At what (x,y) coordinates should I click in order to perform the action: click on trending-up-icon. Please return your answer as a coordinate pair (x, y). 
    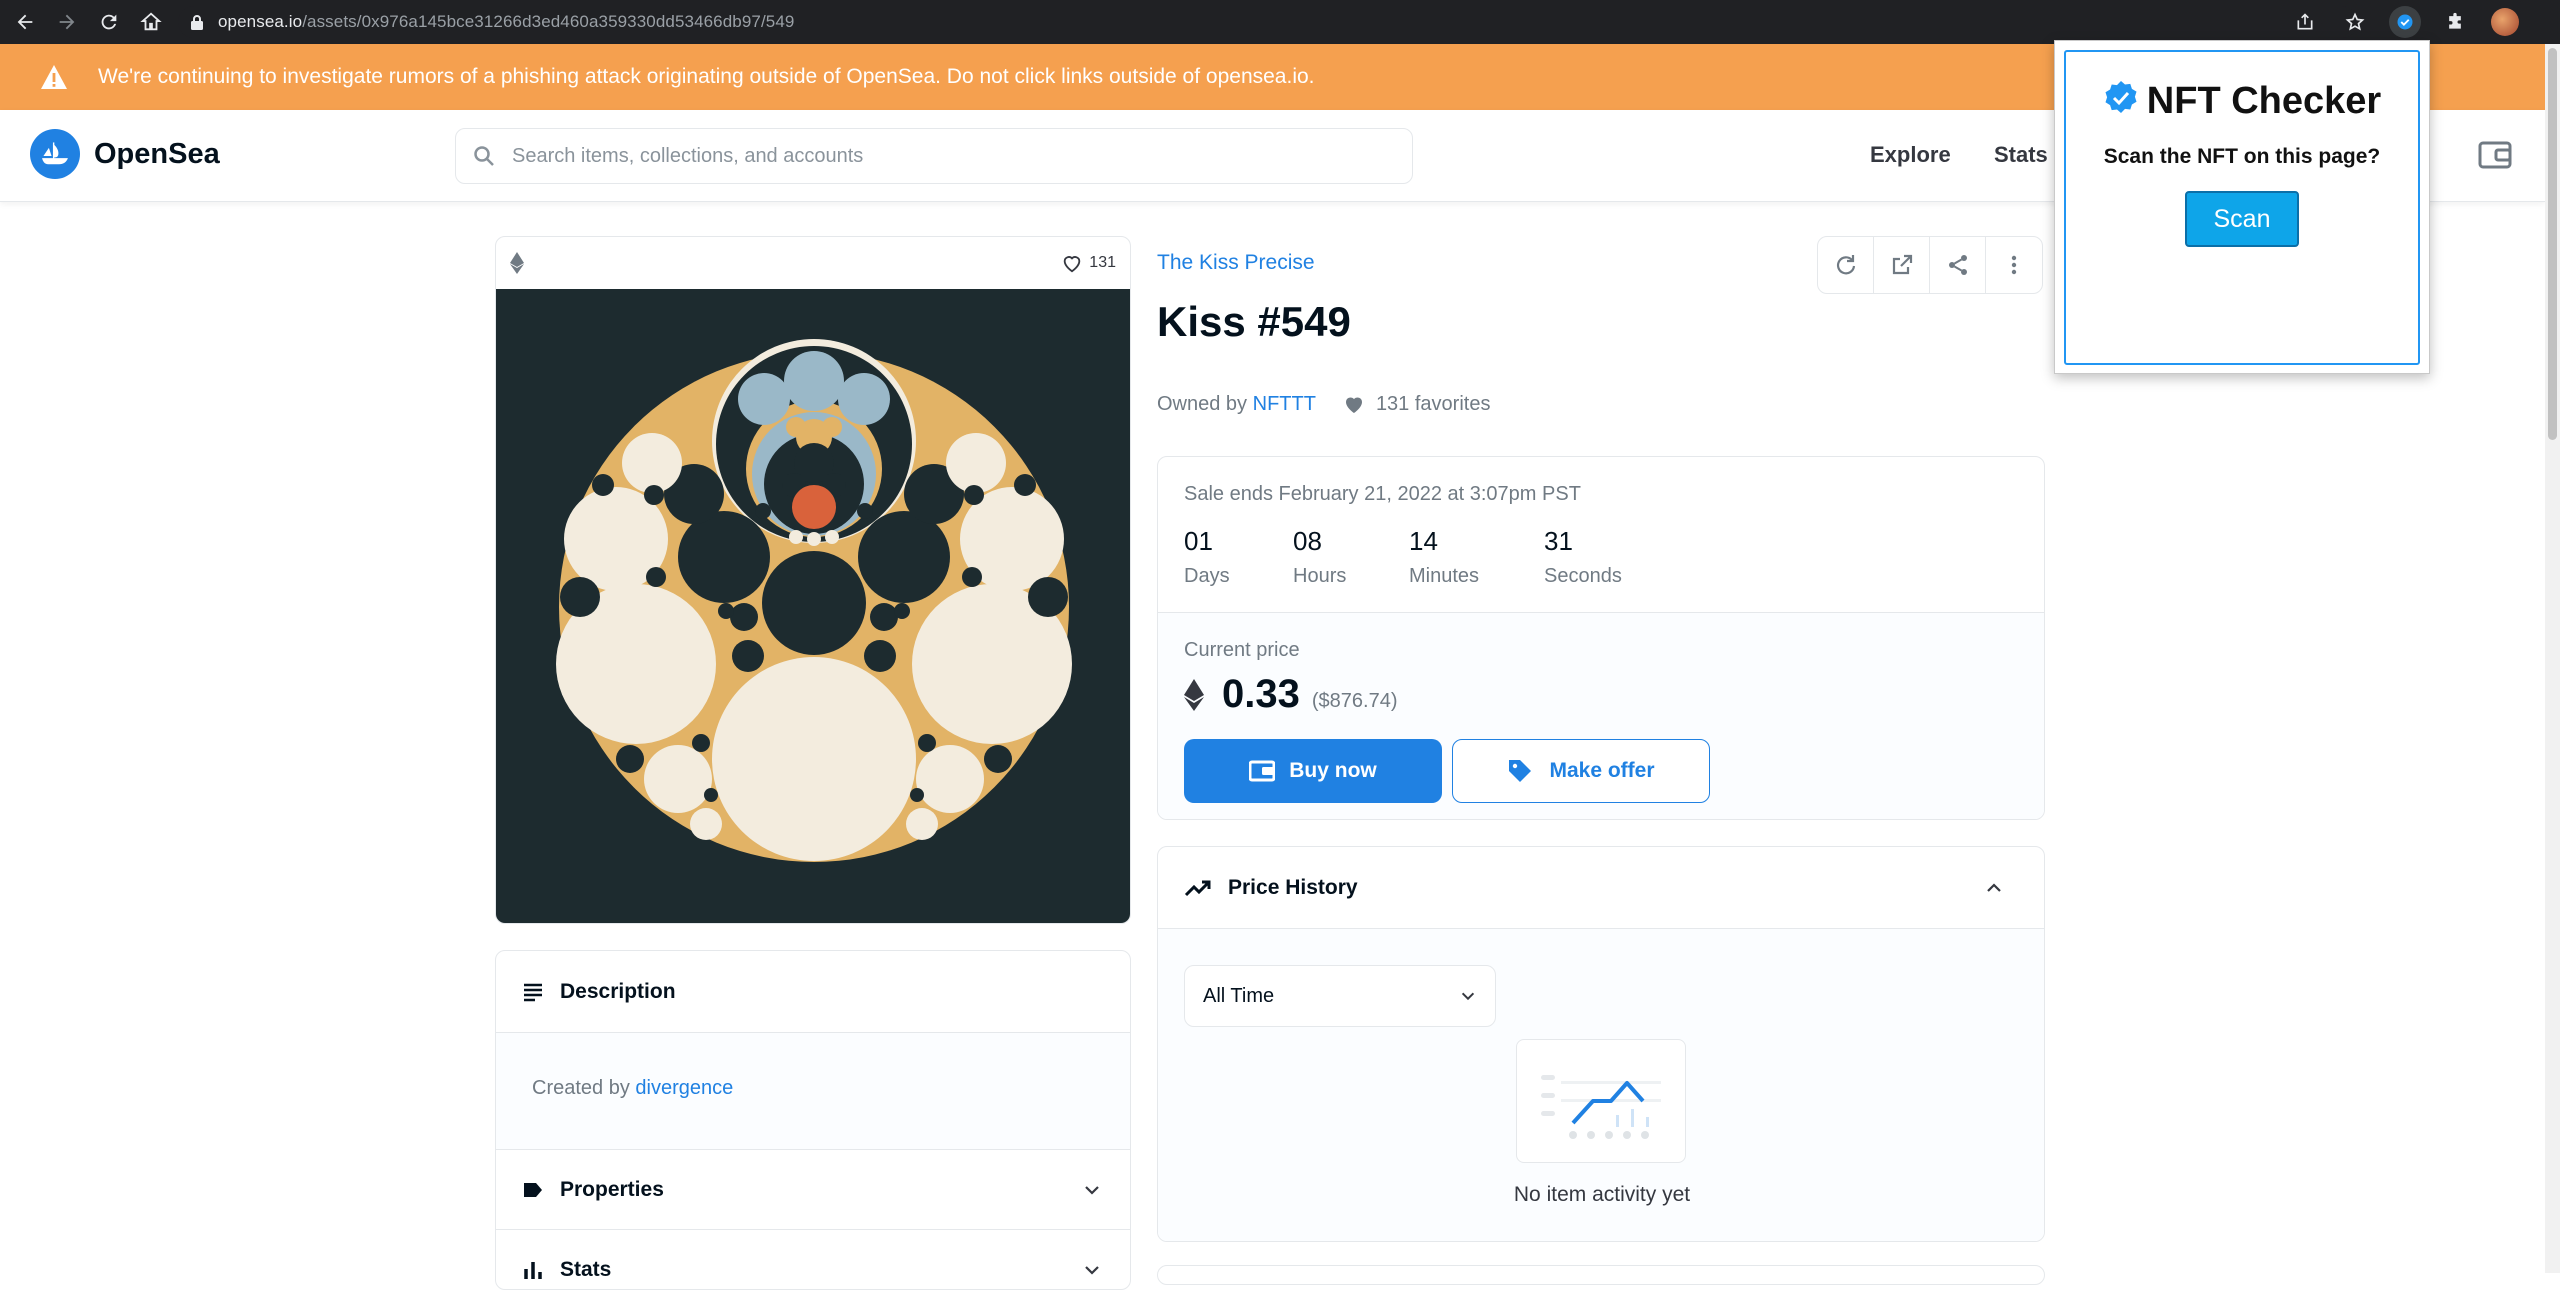
    Looking at the image, I should click on (1197, 888).